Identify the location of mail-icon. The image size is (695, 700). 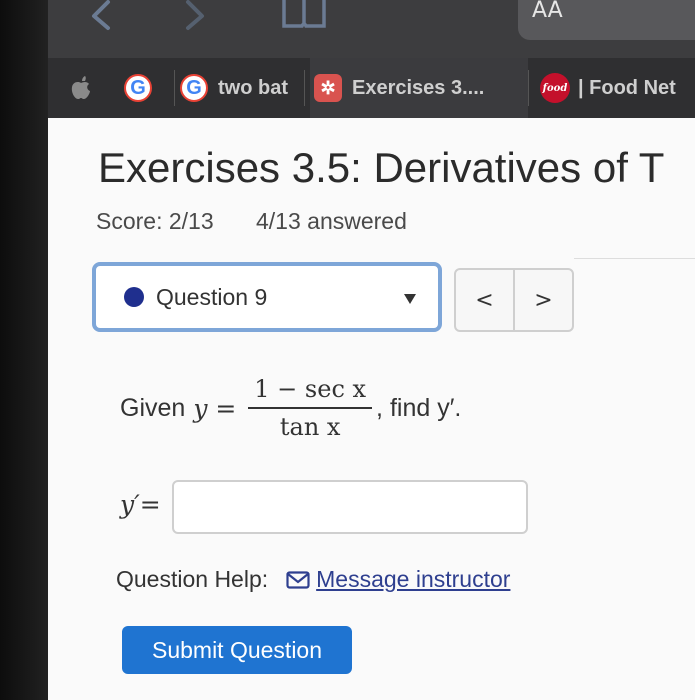
(298, 579).